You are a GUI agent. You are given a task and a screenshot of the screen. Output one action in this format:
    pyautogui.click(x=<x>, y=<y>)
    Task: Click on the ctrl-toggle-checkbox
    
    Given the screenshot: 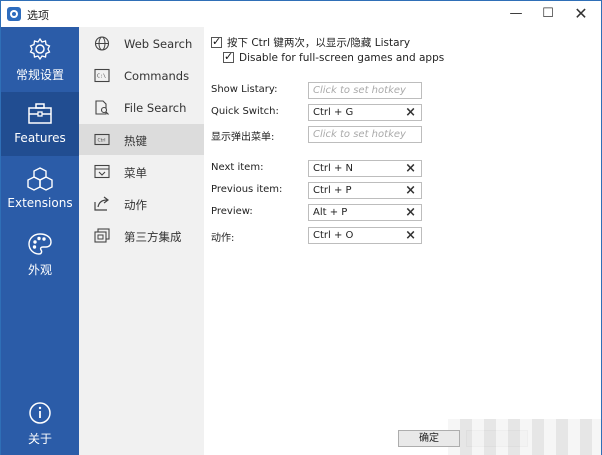 What is the action you would take?
    pyautogui.click(x=216, y=41)
    